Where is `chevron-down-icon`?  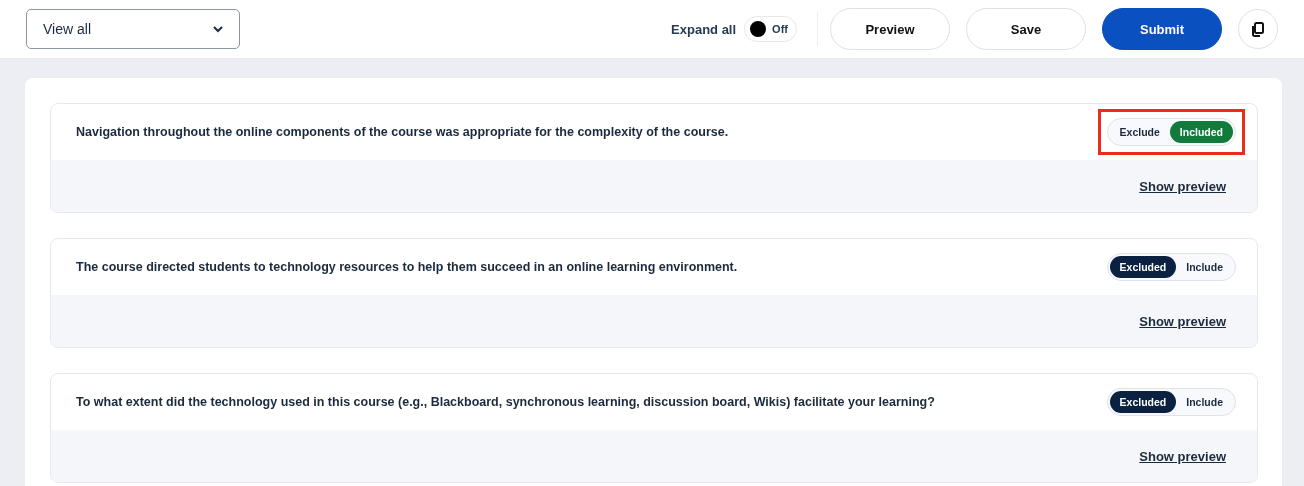 chevron-down-icon is located at coordinates (218, 29).